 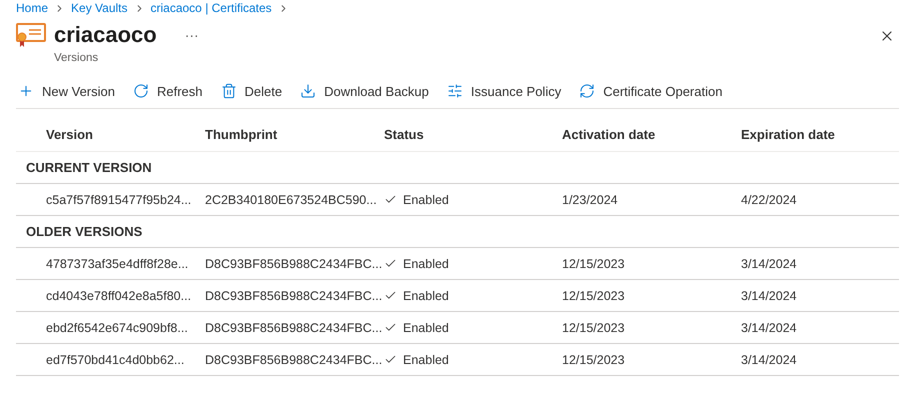 What do you see at coordinates (251, 91) in the screenshot?
I see `toolbar-button: Delete` at bounding box center [251, 91].